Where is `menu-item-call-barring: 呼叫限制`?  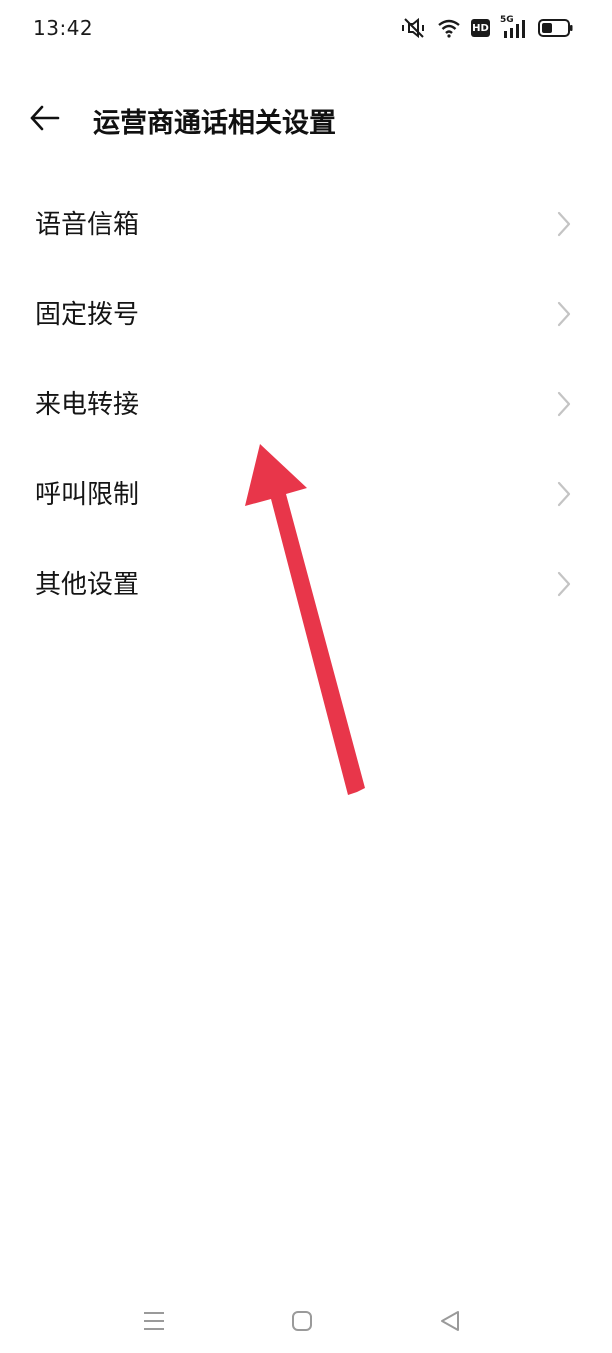 menu-item-call-barring: 呼叫限制 is located at coordinates (306, 493).